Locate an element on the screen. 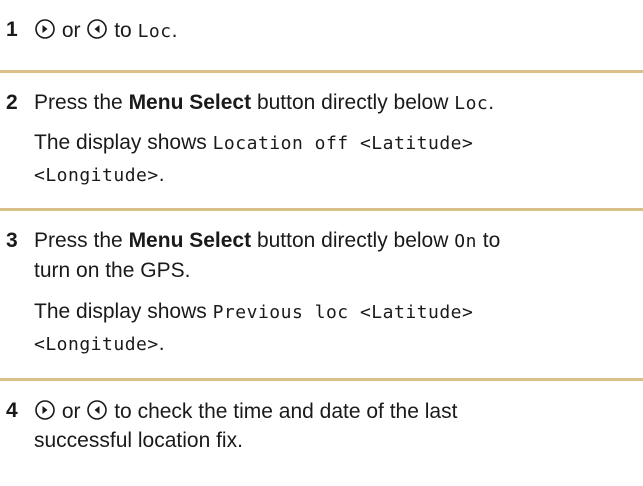 The height and width of the screenshot is (486, 643). step-text: or to Loc. is located at coordinates (105, 30).